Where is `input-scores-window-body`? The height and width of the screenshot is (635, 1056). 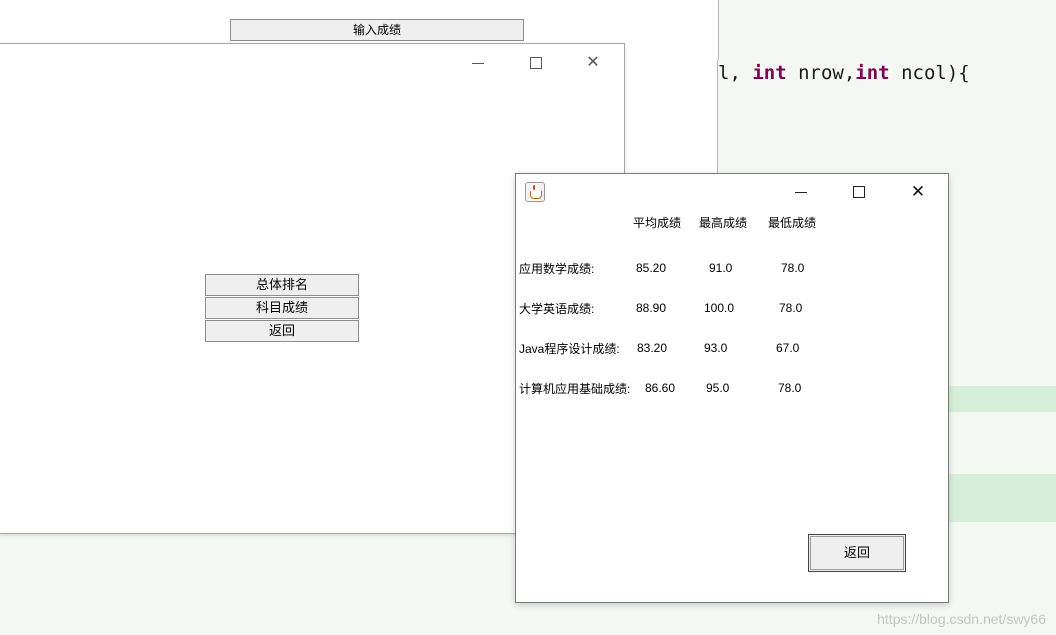
input-scores-window-body is located at coordinates (671, 117).